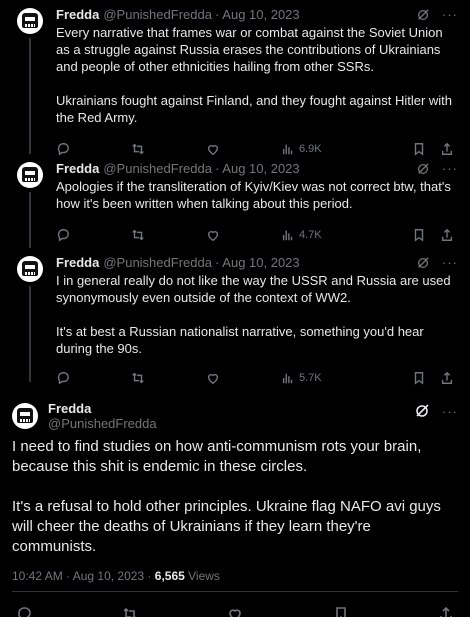  I want to click on views-button: 5.7K, so click(316, 378).